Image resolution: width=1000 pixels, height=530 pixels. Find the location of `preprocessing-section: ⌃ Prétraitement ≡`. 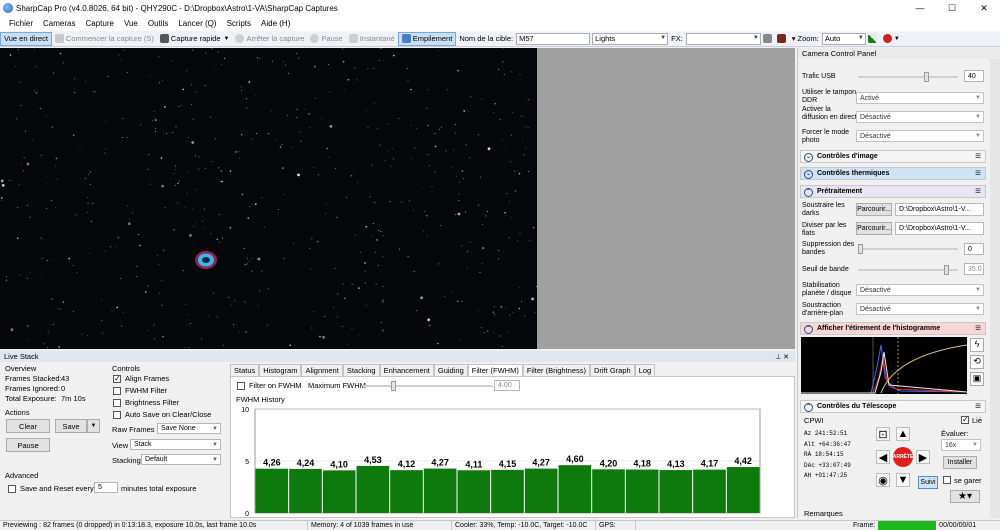

preprocessing-section: ⌃ Prétraitement ≡ is located at coordinates (893, 191).